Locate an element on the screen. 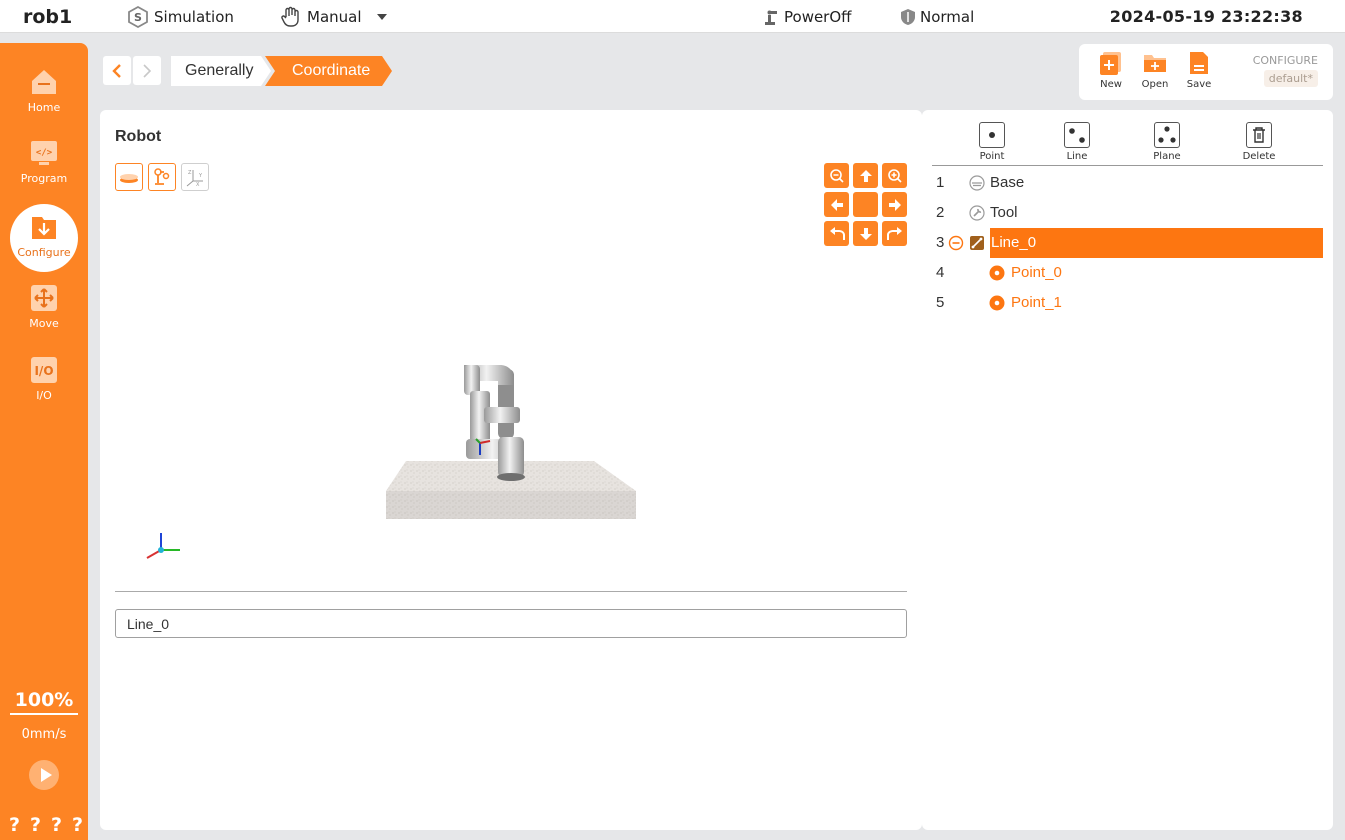 This screenshot has height=840, width=1345. breadcrumb-coordinate: Coordinate is located at coordinates (328, 71).